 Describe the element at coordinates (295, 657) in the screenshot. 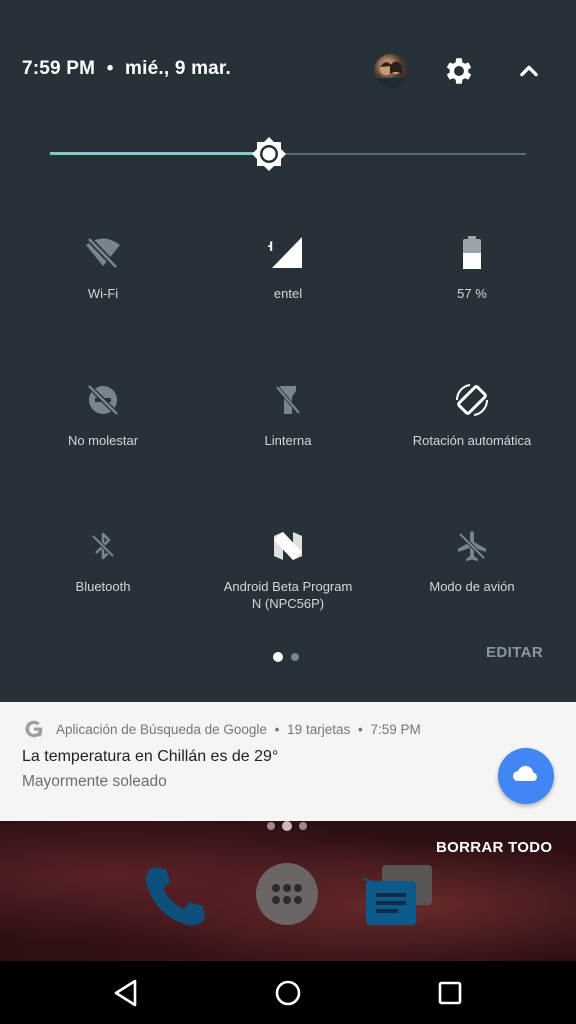

I see `page-dot` at that location.